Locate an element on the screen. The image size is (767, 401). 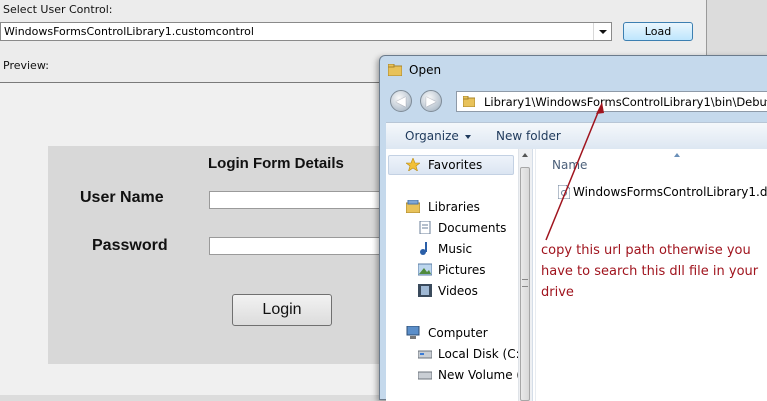
username-label: User Name is located at coordinates (122, 197).